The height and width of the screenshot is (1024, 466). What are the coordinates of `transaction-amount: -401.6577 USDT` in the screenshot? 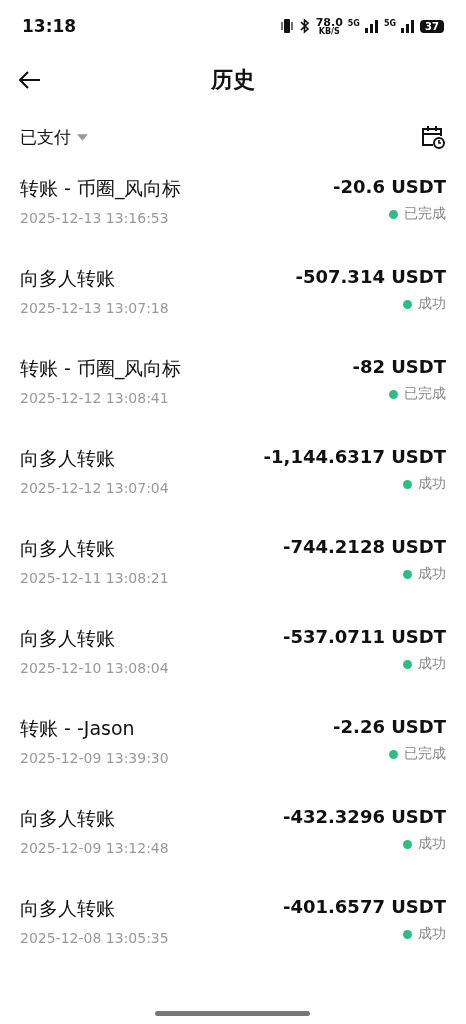 It's located at (364, 906).